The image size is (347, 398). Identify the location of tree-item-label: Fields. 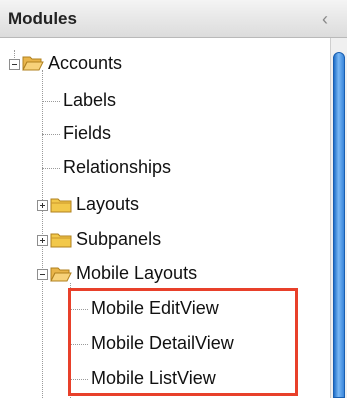
(87, 132).